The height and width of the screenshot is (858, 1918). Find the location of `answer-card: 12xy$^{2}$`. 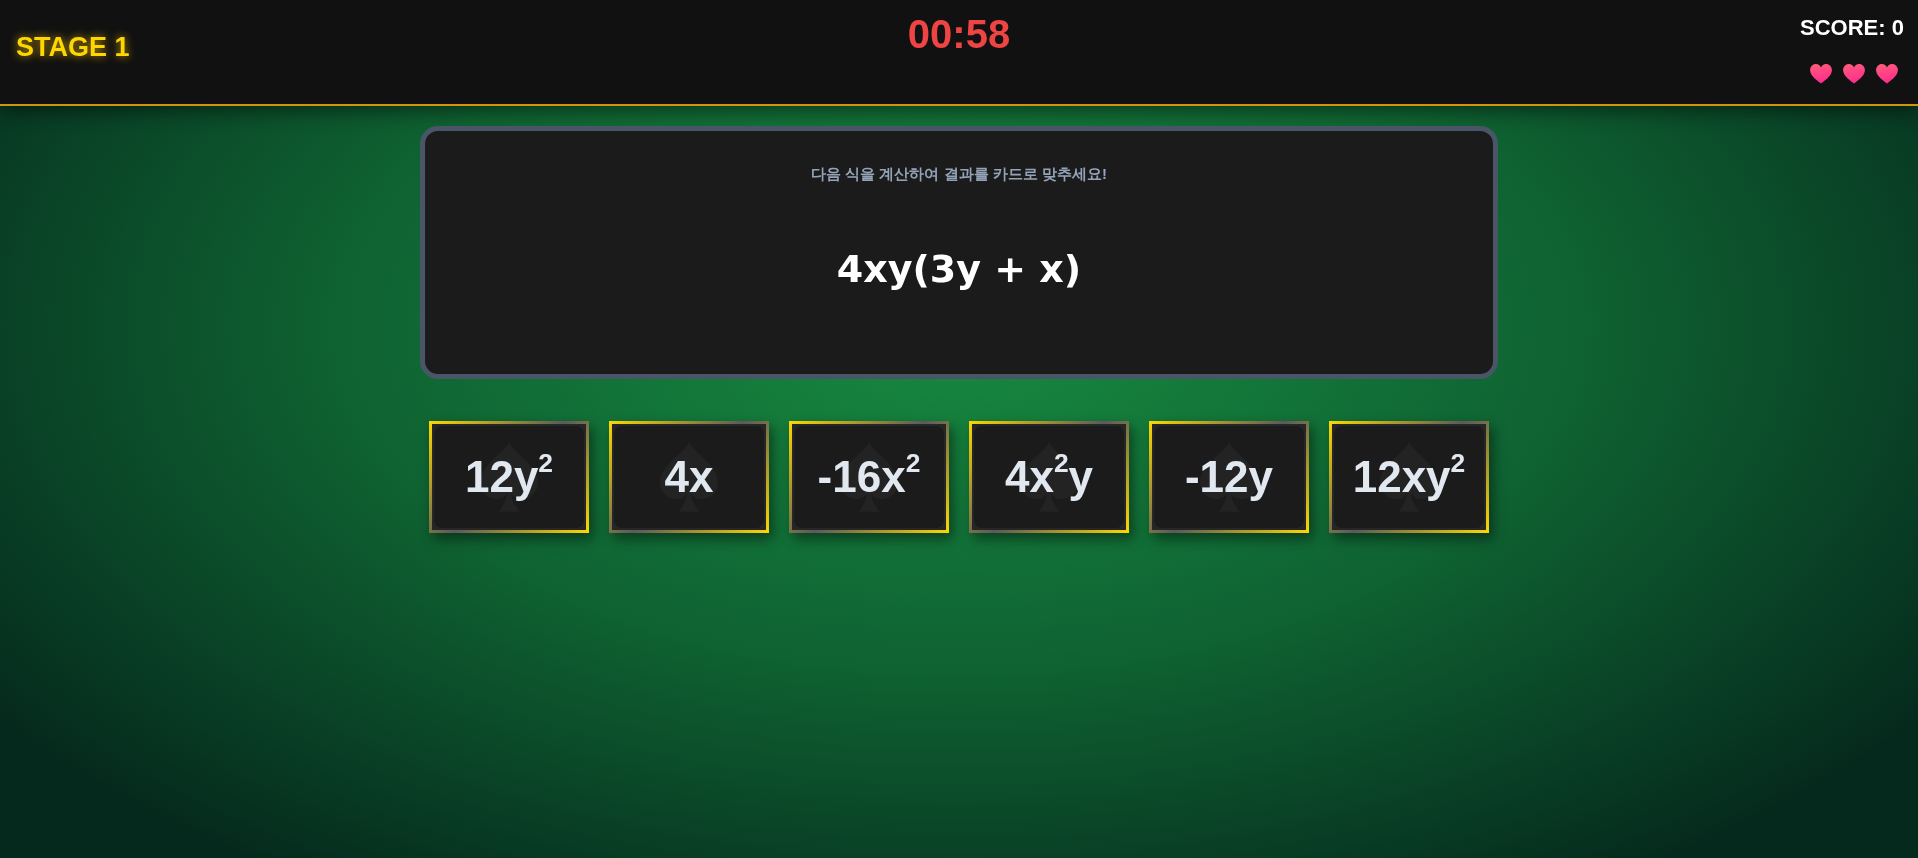

answer-card: 12xy$^{2}$ is located at coordinates (1409, 477).